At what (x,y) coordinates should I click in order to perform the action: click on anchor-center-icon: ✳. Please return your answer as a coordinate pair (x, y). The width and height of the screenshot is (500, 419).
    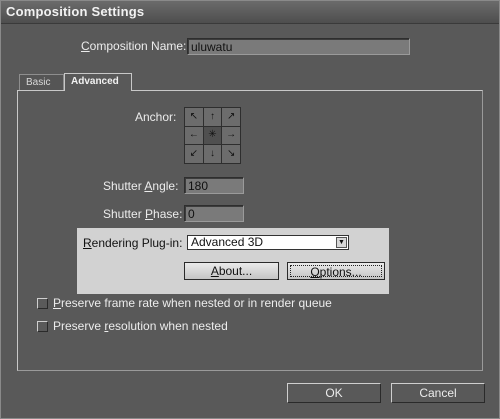
    Looking at the image, I should click on (212, 135).